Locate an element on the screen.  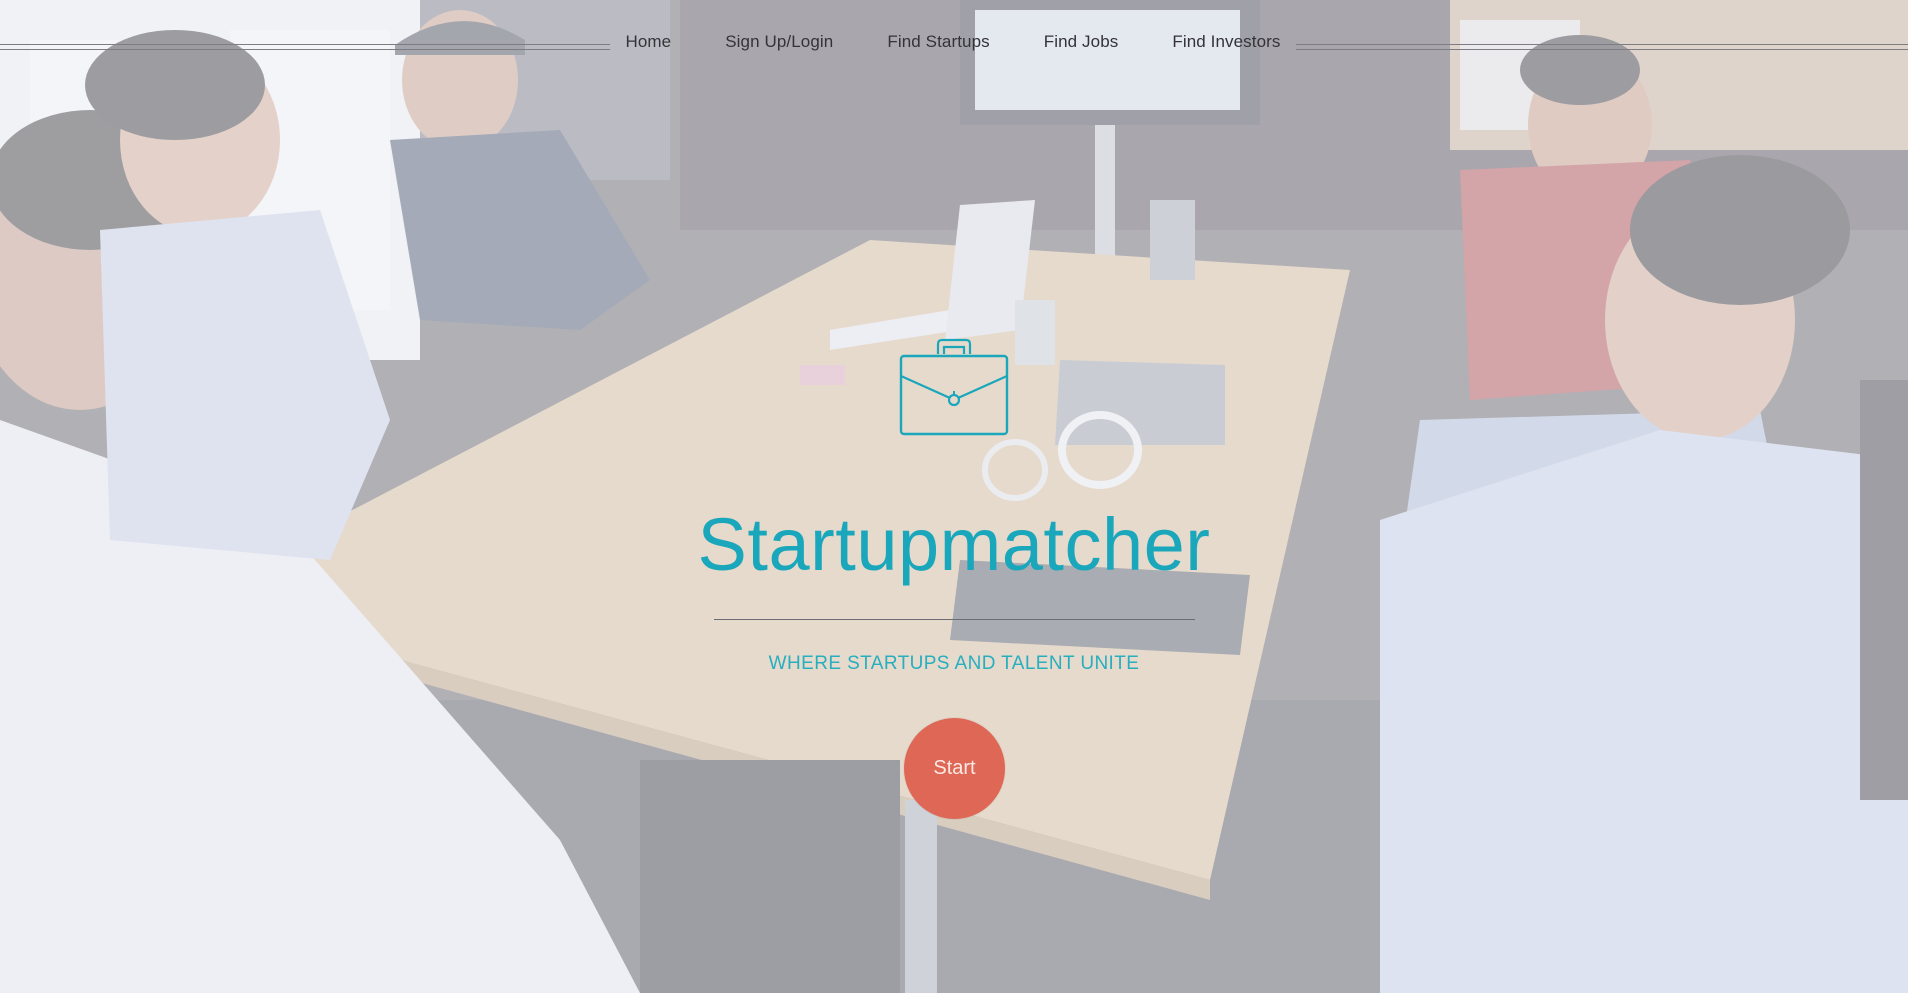
start-button-label: Start is located at coordinates (954, 768).